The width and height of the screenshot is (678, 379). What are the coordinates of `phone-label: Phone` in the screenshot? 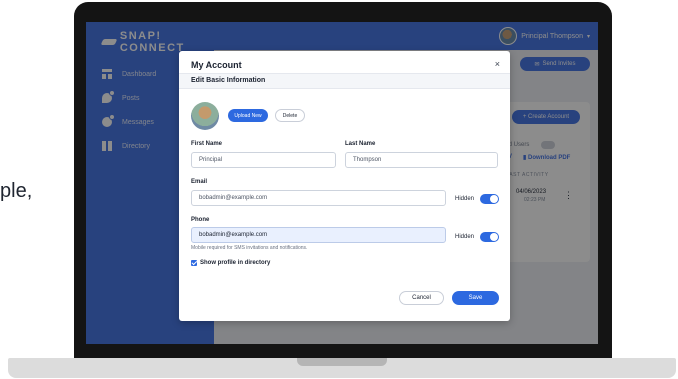 It's located at (200, 220).